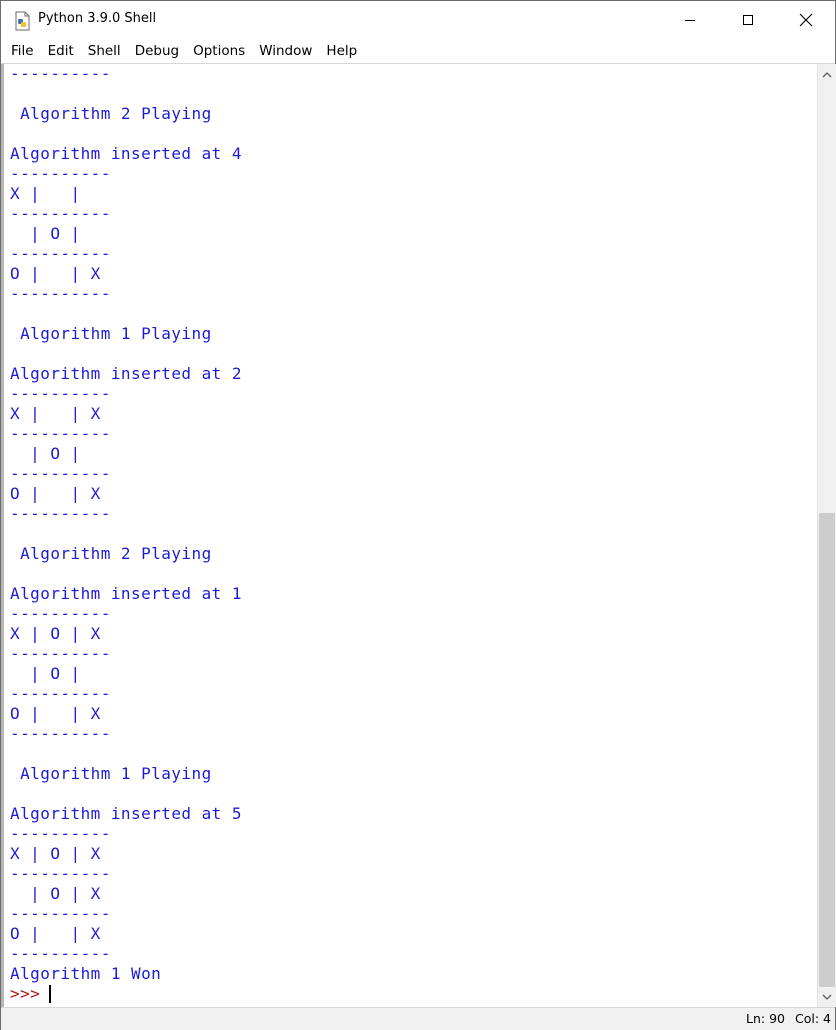 The width and height of the screenshot is (836, 1030). I want to click on shell-output-line: Algorithm 1 Won, so click(86, 973).